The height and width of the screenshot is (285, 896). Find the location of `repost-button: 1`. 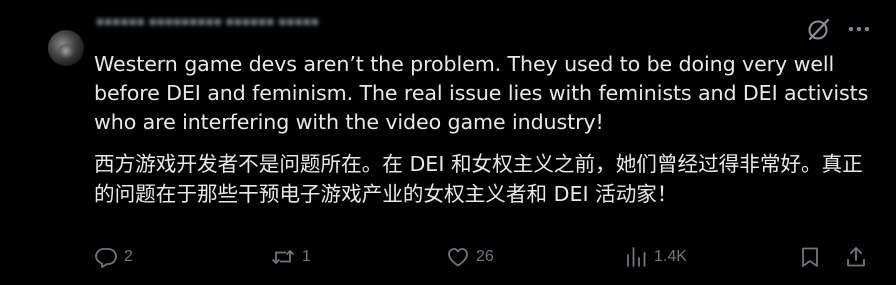

repost-button: 1 is located at coordinates (290, 257).